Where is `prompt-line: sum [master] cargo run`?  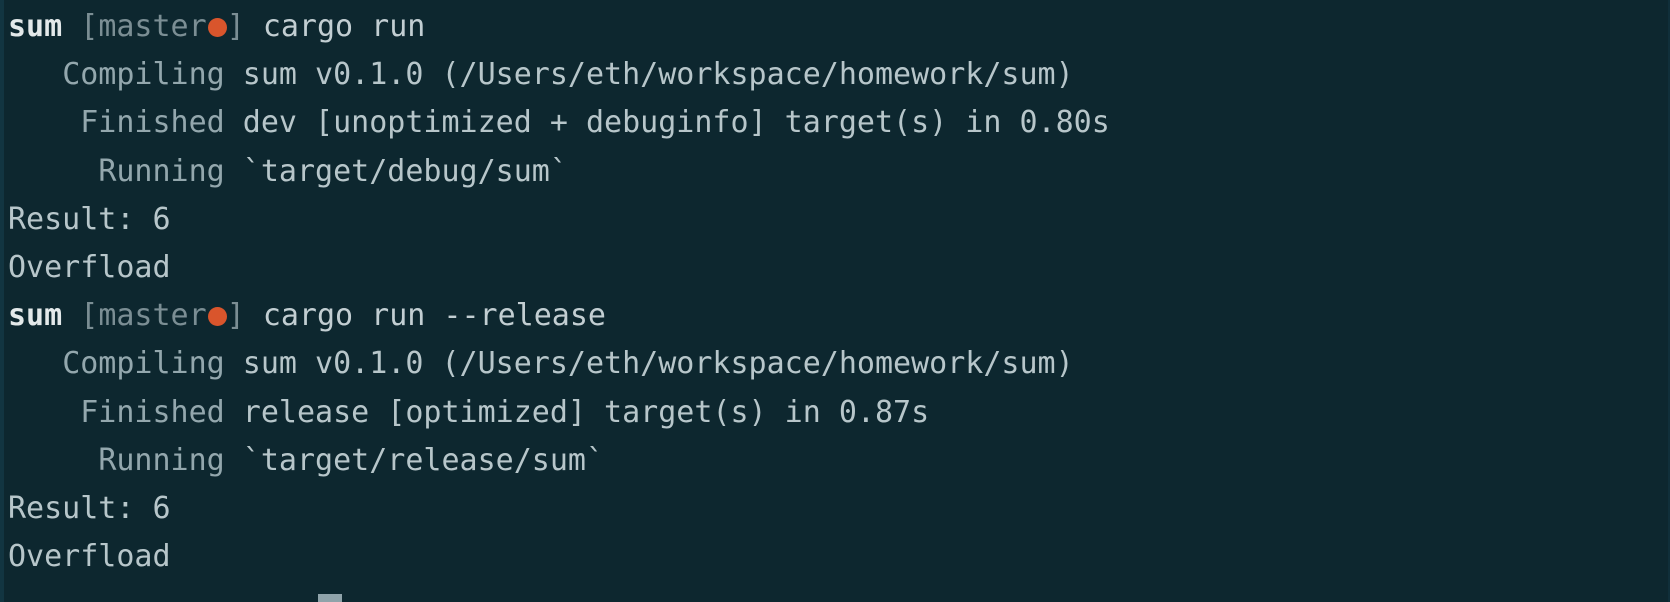
prompt-line: sum [master] cargo run is located at coordinates (839, 27).